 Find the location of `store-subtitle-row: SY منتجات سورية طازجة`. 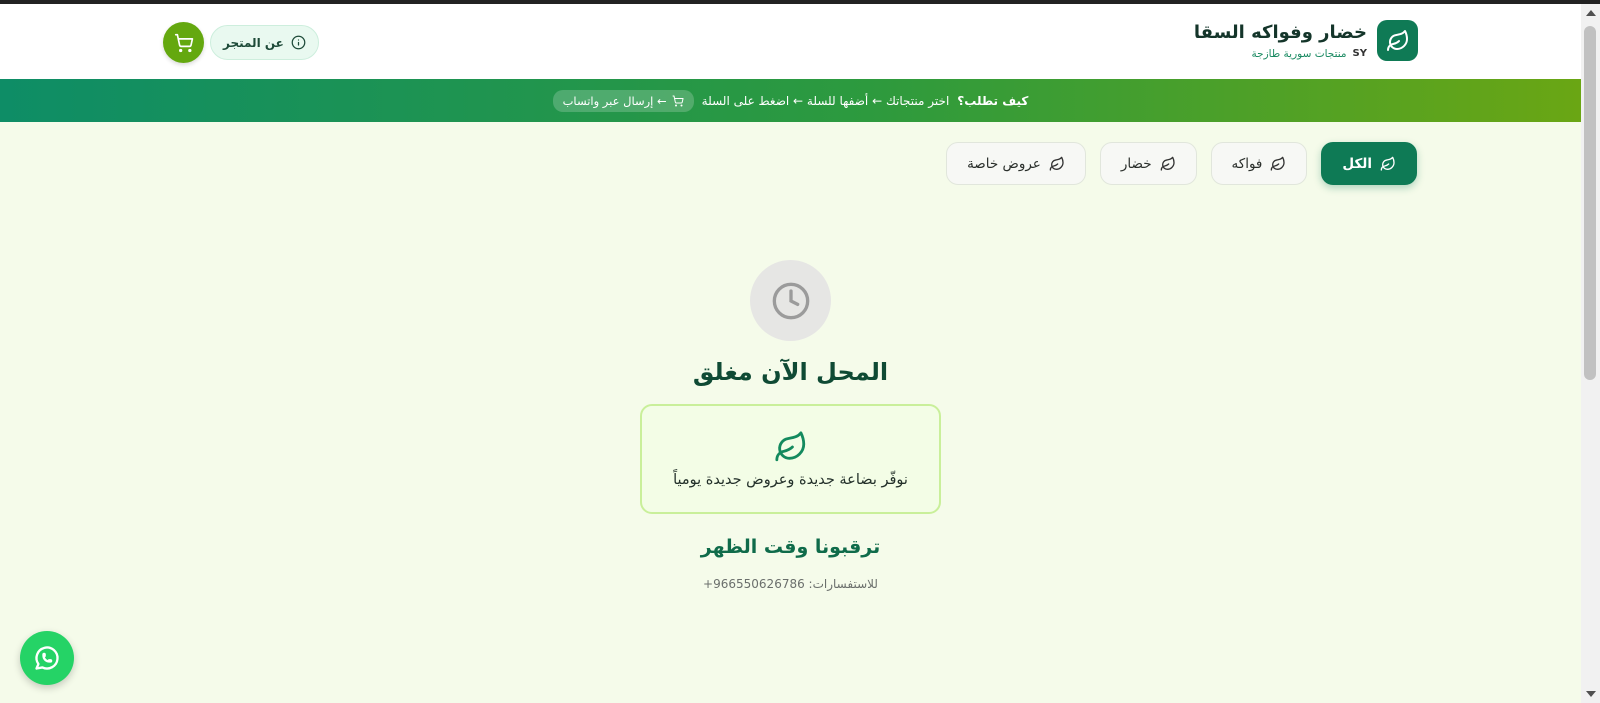

store-subtitle-row: SY منتجات سورية طازجة is located at coordinates (1280, 54).